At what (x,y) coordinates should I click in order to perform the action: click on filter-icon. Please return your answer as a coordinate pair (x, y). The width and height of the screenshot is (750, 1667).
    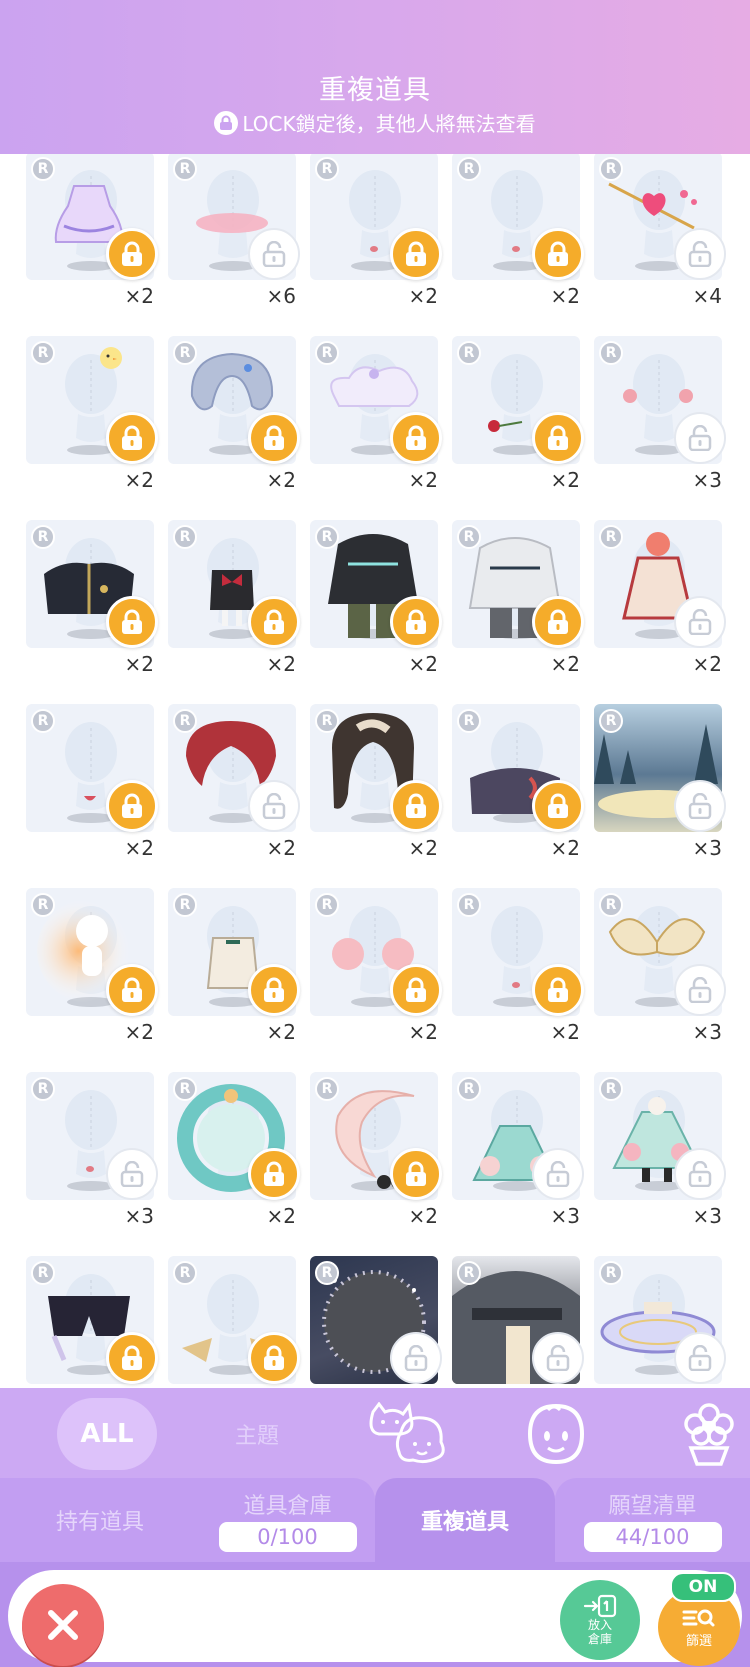
    Looking at the image, I should click on (698, 1617).